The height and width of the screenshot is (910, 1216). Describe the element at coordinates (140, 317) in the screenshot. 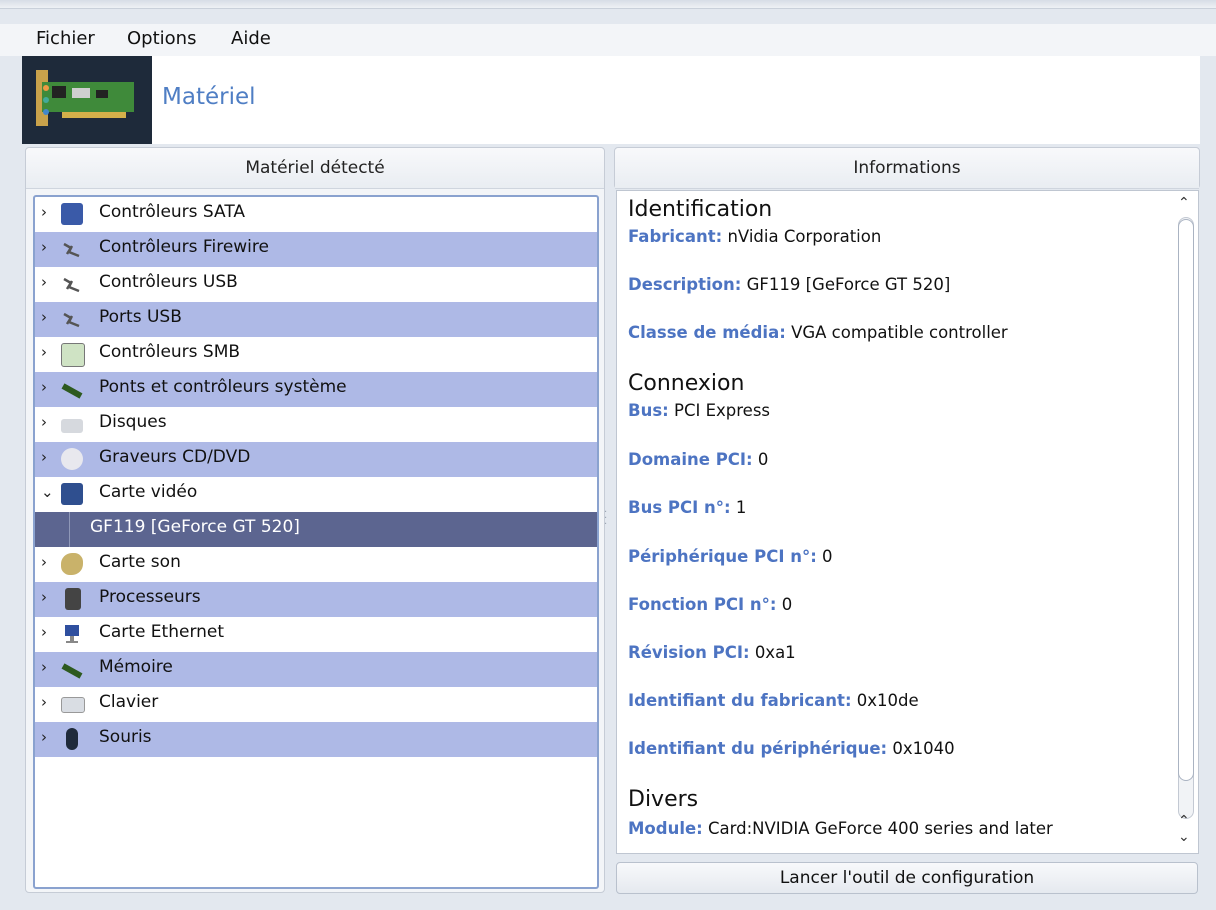

I see `tree-item-label: Ports USB` at that location.